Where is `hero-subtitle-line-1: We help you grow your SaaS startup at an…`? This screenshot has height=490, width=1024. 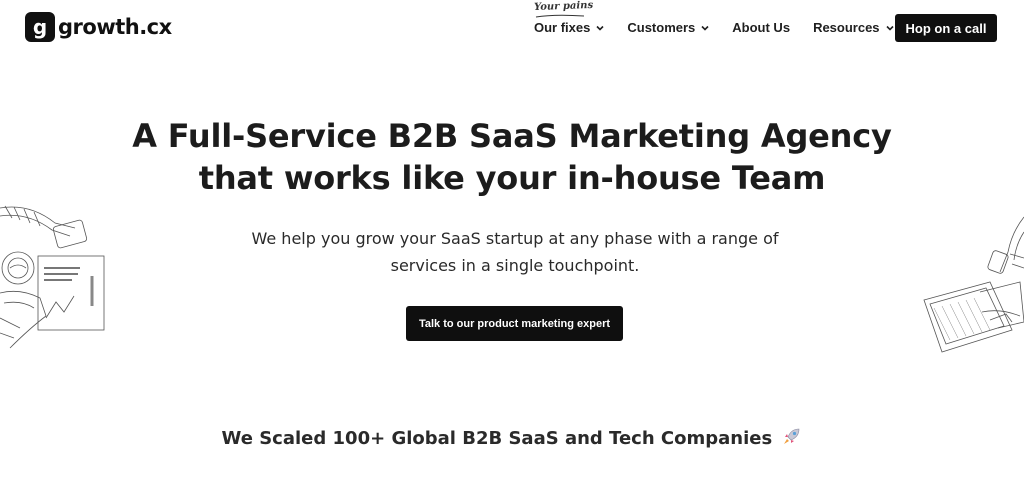 hero-subtitle-line-1: We help you grow your SaaS startup at an… is located at coordinates (515, 238).